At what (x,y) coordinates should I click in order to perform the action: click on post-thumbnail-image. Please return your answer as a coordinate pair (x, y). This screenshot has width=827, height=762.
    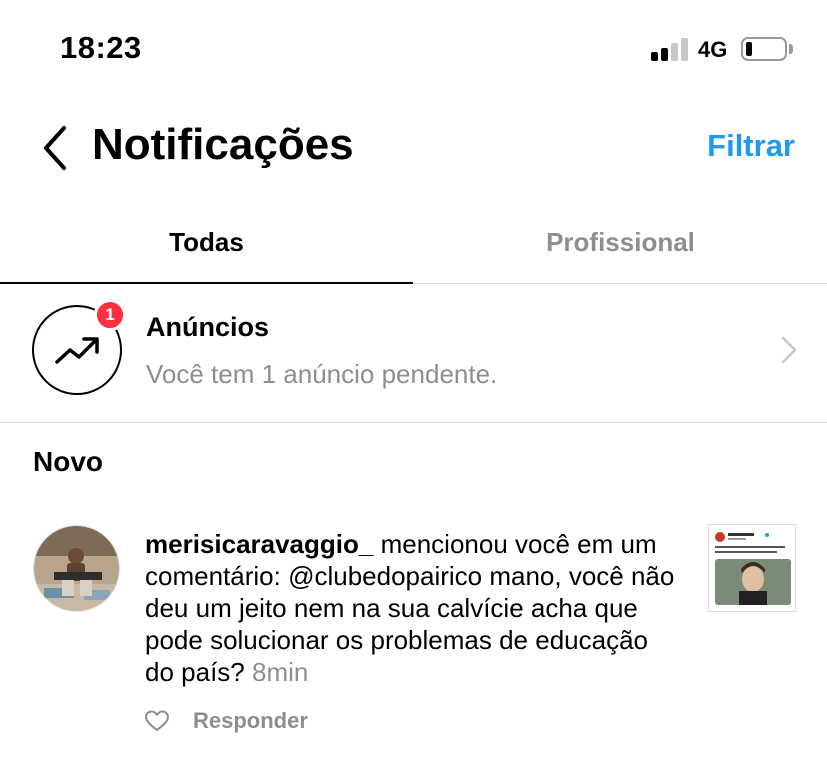
    Looking at the image, I should click on (752, 568).